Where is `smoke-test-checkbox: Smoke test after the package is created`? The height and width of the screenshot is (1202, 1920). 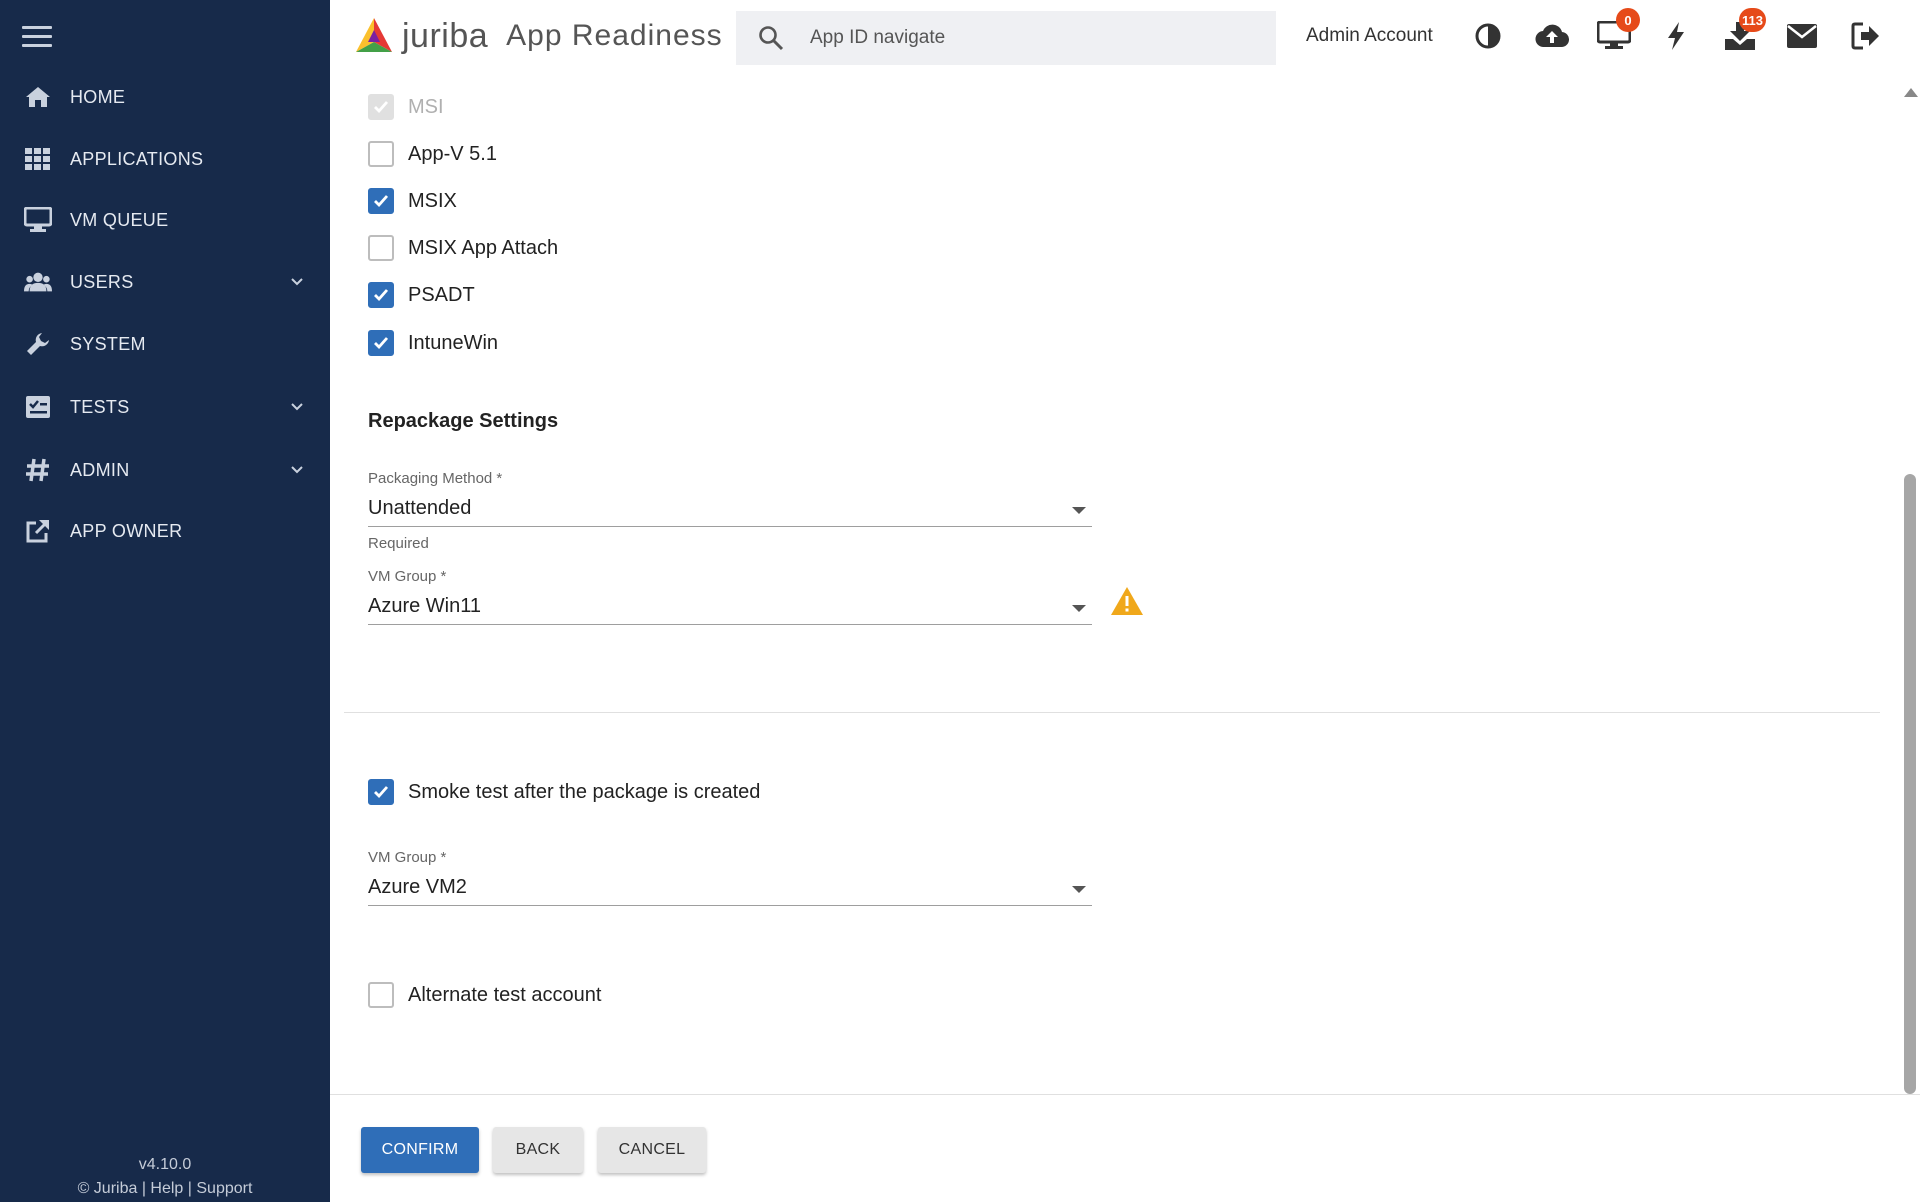 smoke-test-checkbox: Smoke test after the package is created is located at coordinates (564, 792).